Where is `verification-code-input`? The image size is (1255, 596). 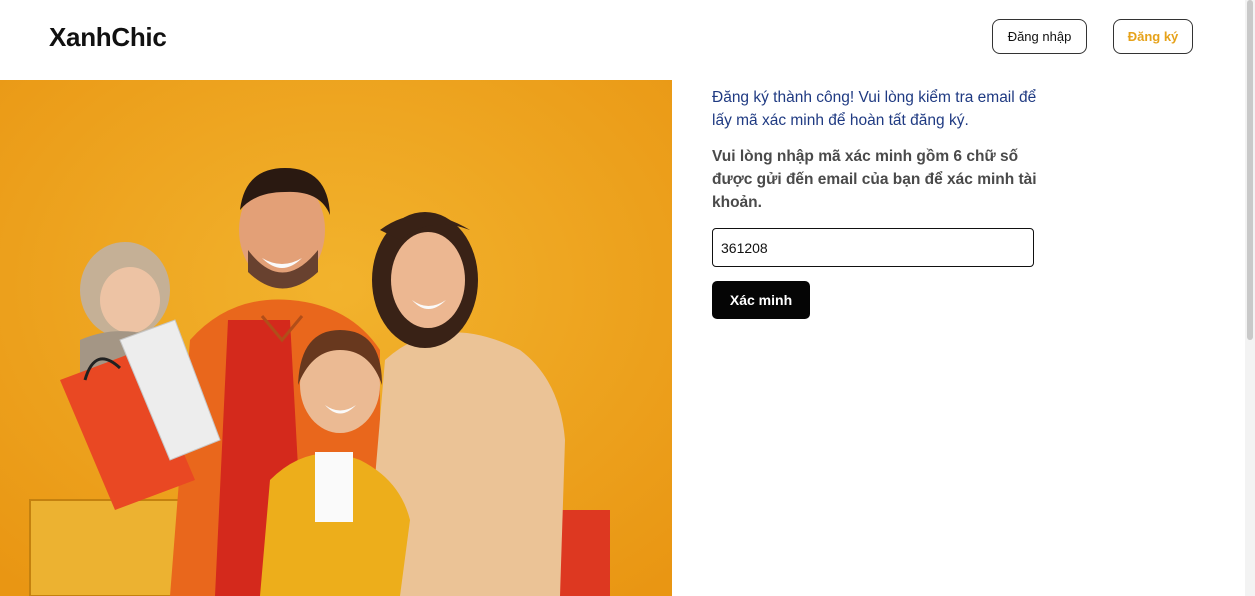 verification-code-input is located at coordinates (873, 247).